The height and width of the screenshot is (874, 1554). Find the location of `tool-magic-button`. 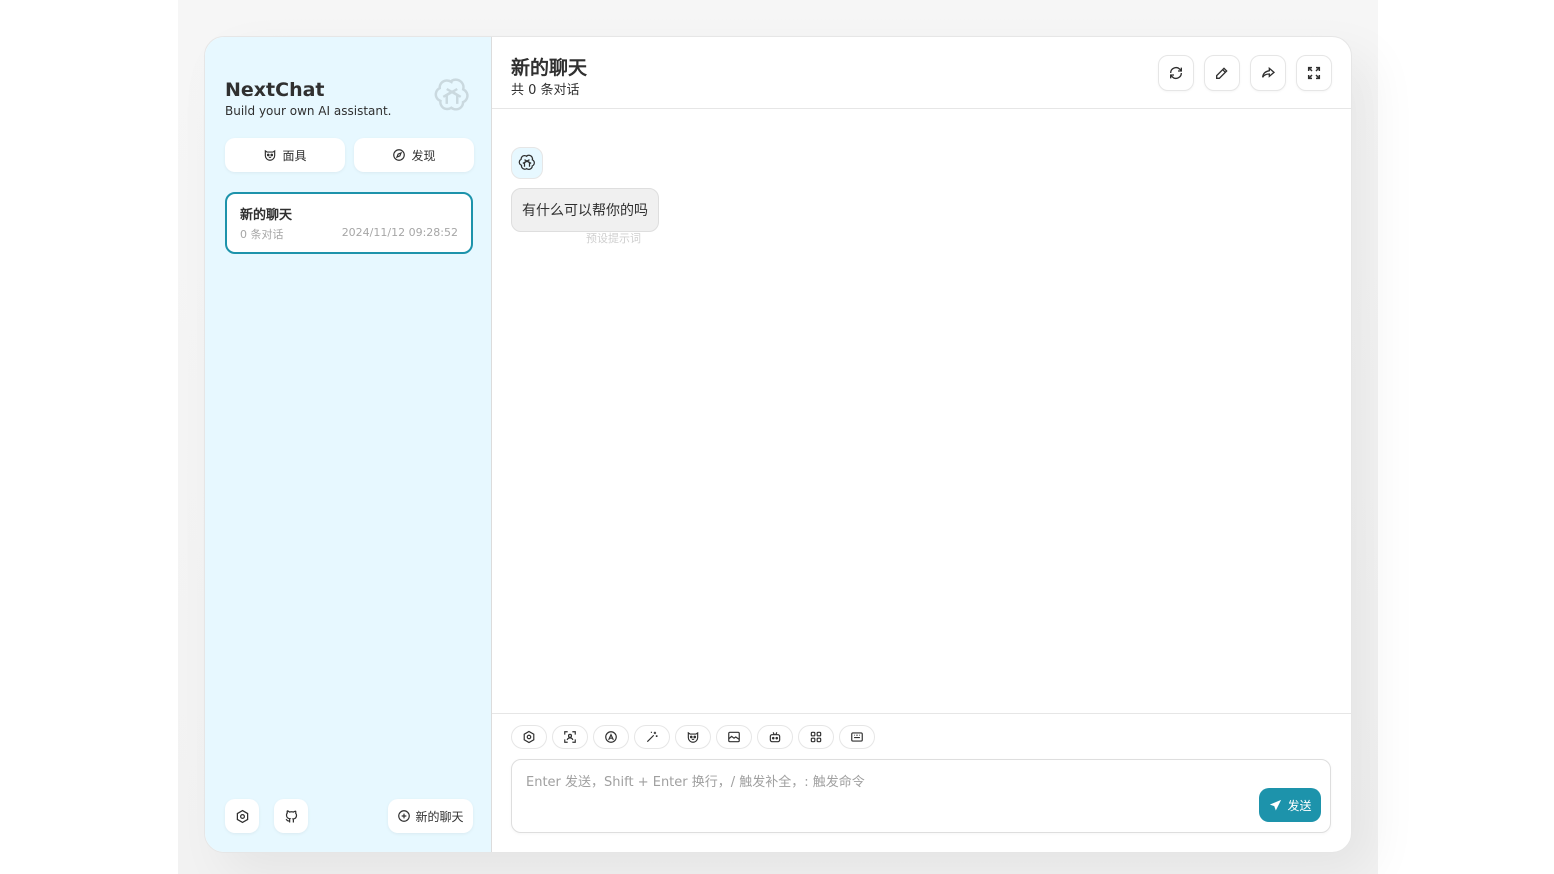

tool-magic-button is located at coordinates (652, 737).